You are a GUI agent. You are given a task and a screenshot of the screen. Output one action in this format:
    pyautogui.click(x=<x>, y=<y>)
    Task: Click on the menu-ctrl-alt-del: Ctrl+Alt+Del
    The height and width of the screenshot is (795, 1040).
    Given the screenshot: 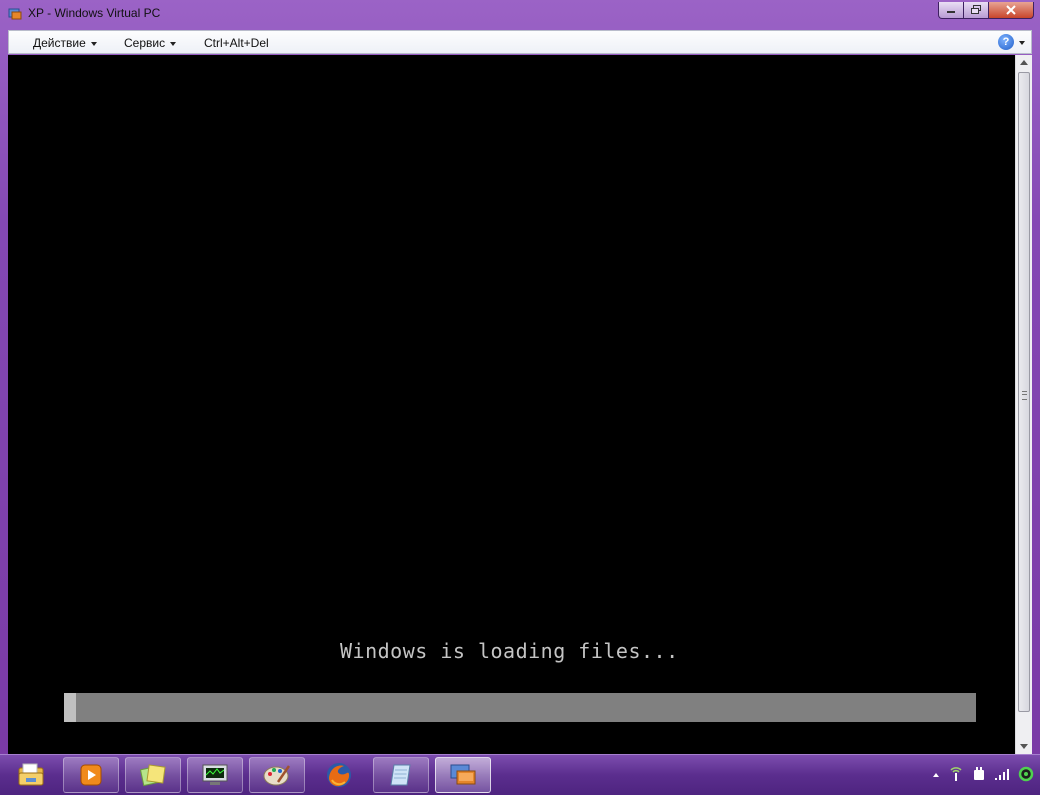 What is the action you would take?
    pyautogui.click(x=236, y=43)
    